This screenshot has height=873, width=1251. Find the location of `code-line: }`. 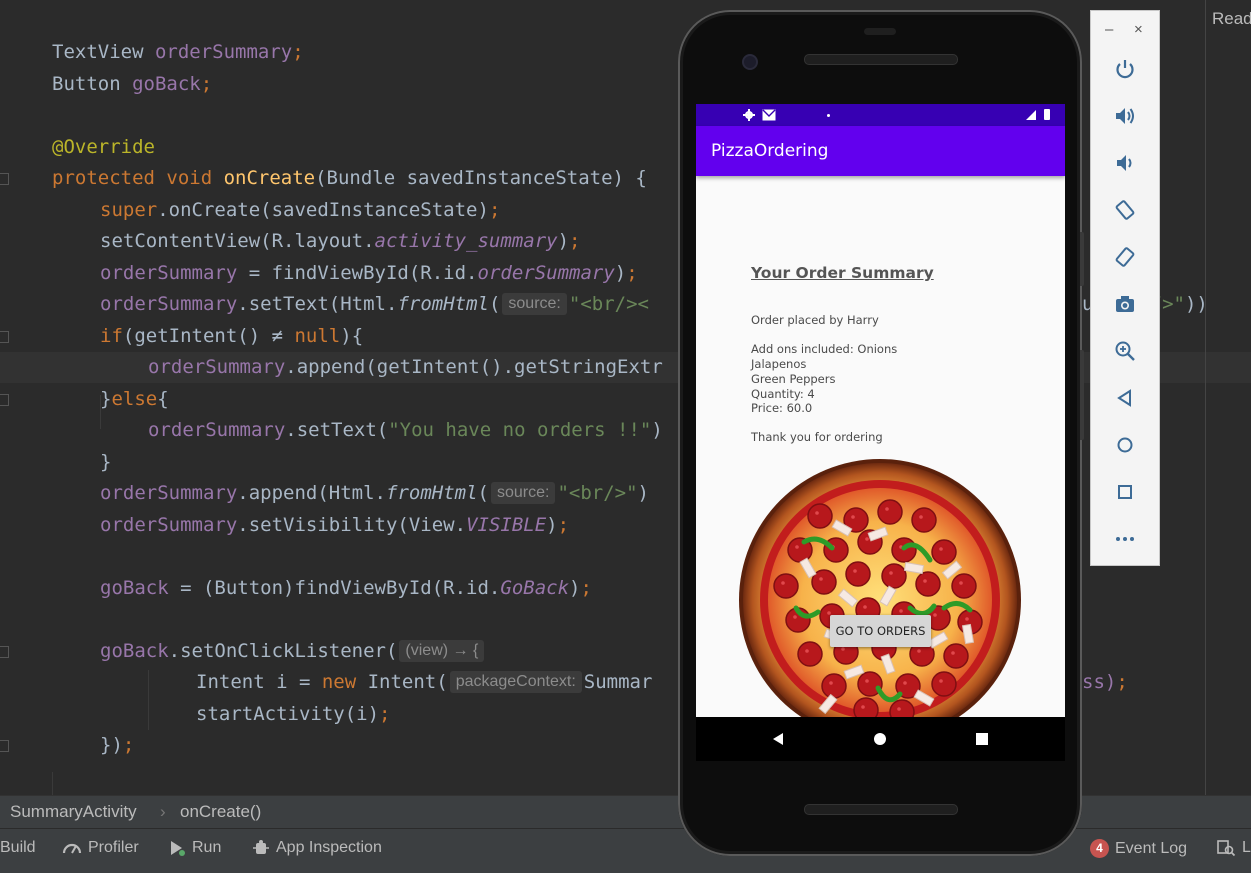

code-line: } is located at coordinates (105, 462).